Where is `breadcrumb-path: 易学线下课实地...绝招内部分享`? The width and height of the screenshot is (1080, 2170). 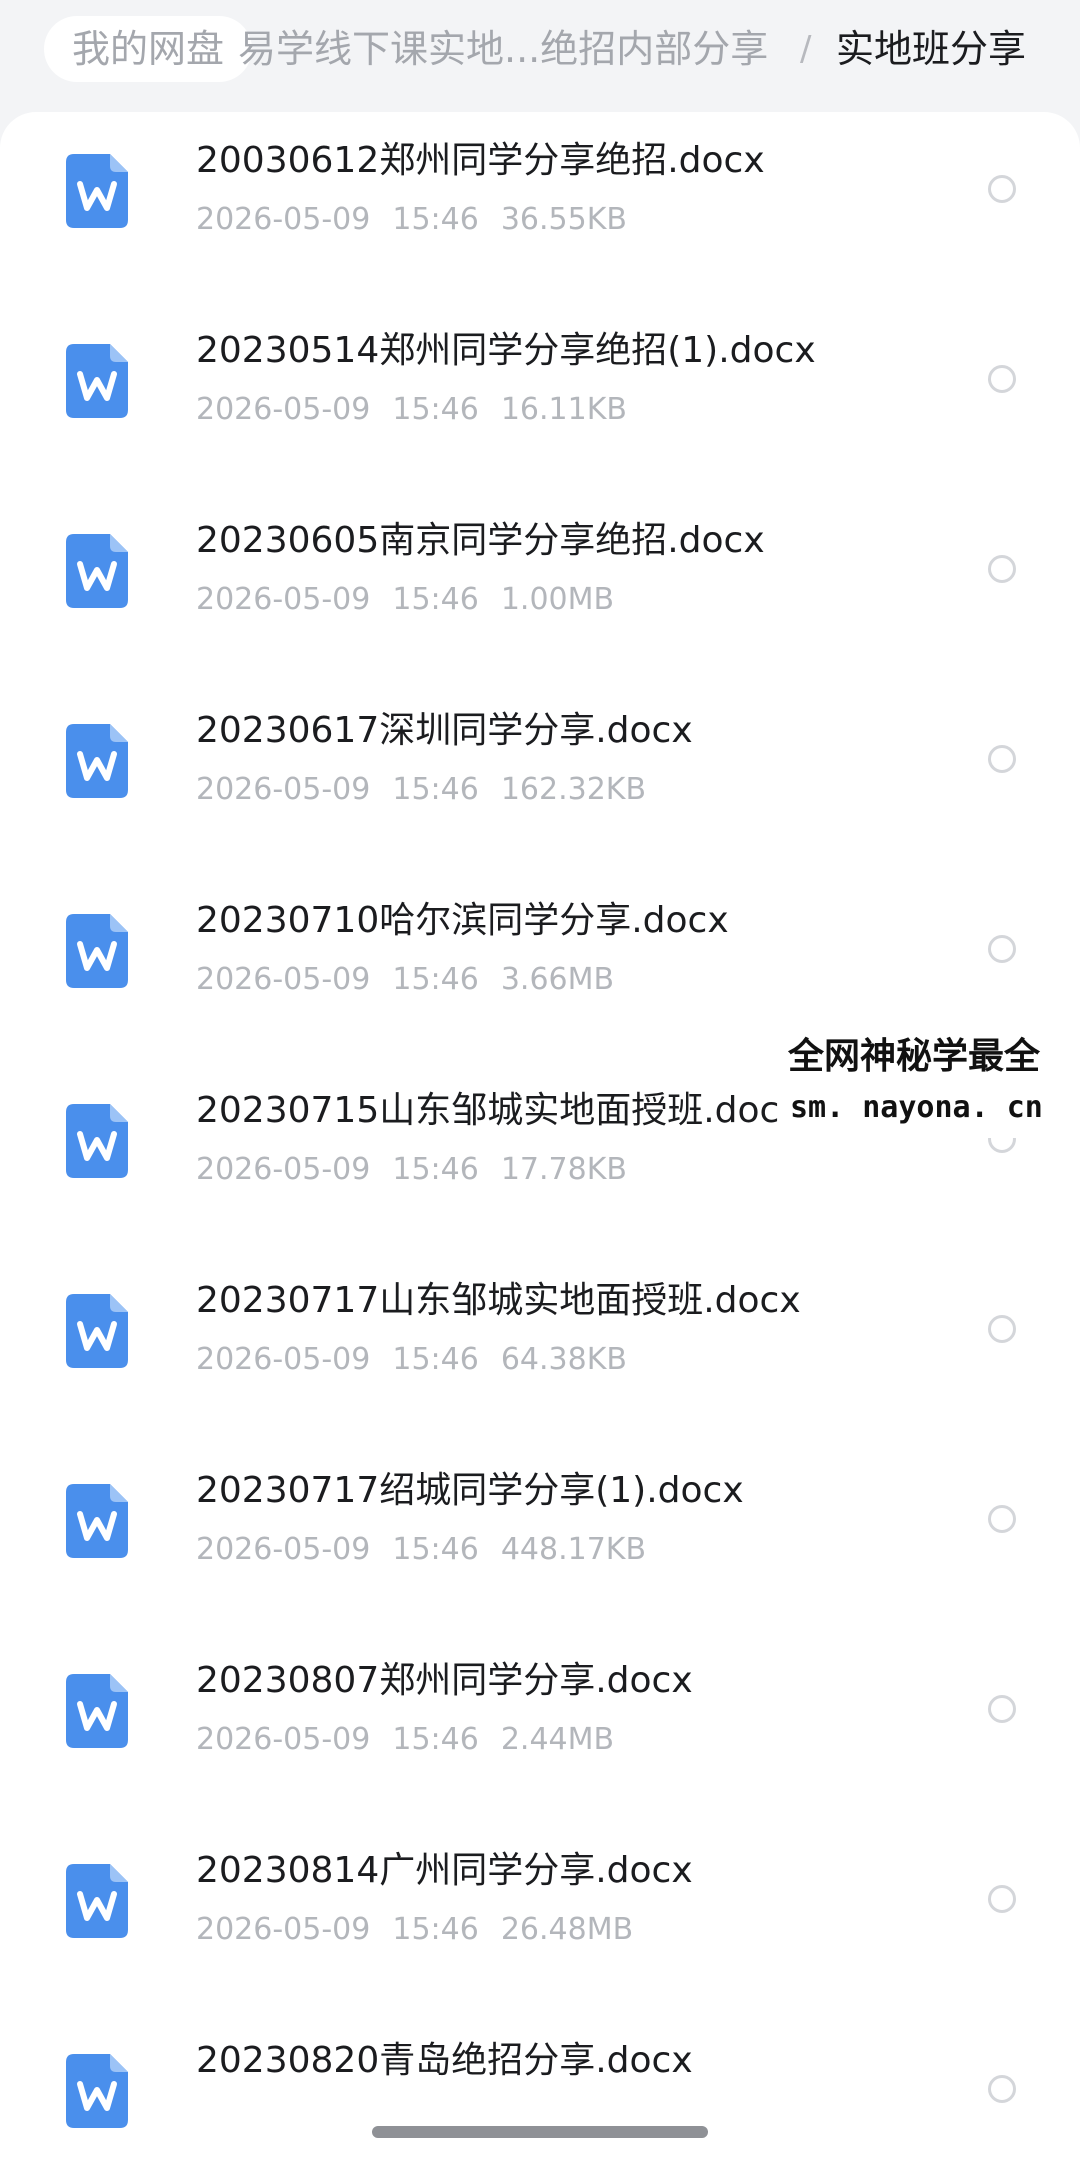
breadcrumb-path: 易学线下课实地...绝招内部分享 is located at coordinates (508, 49).